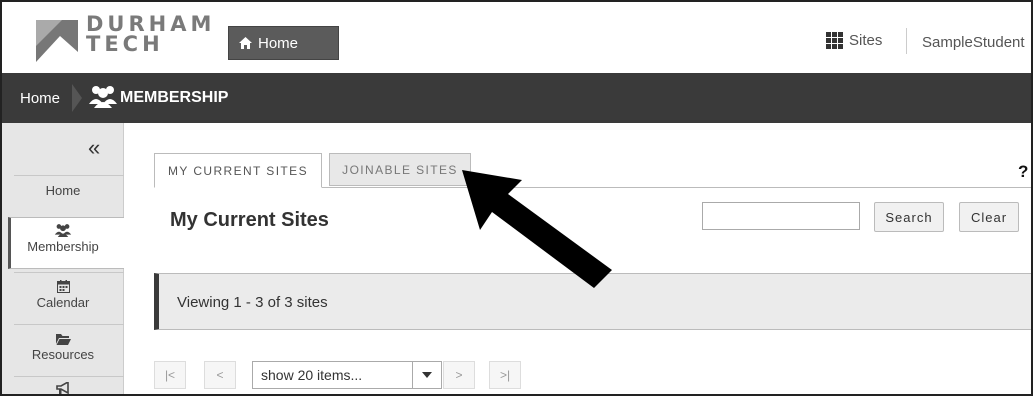  What do you see at coordinates (909, 217) in the screenshot?
I see `search-button: Search` at bounding box center [909, 217].